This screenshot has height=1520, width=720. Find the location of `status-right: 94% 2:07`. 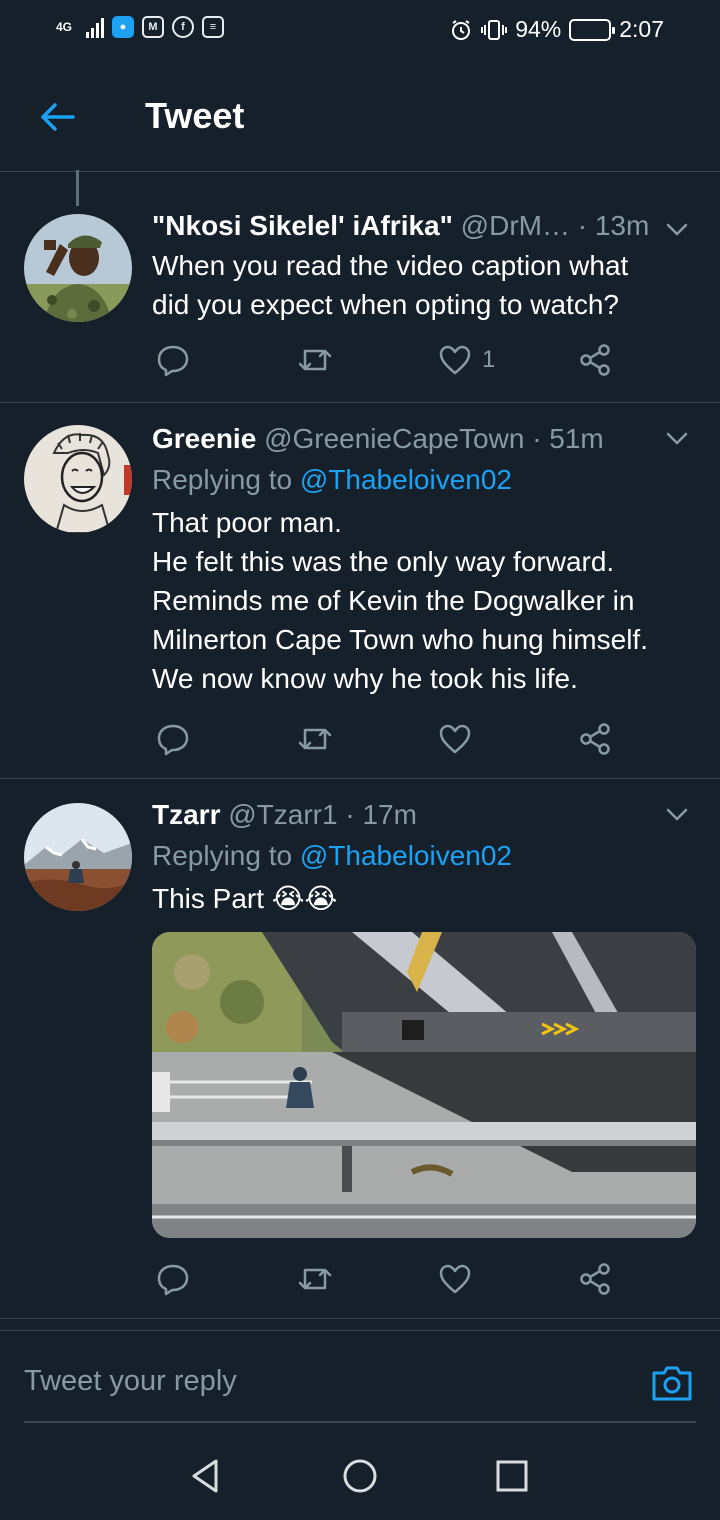

status-right: 94% 2:07 is located at coordinates (556, 29).